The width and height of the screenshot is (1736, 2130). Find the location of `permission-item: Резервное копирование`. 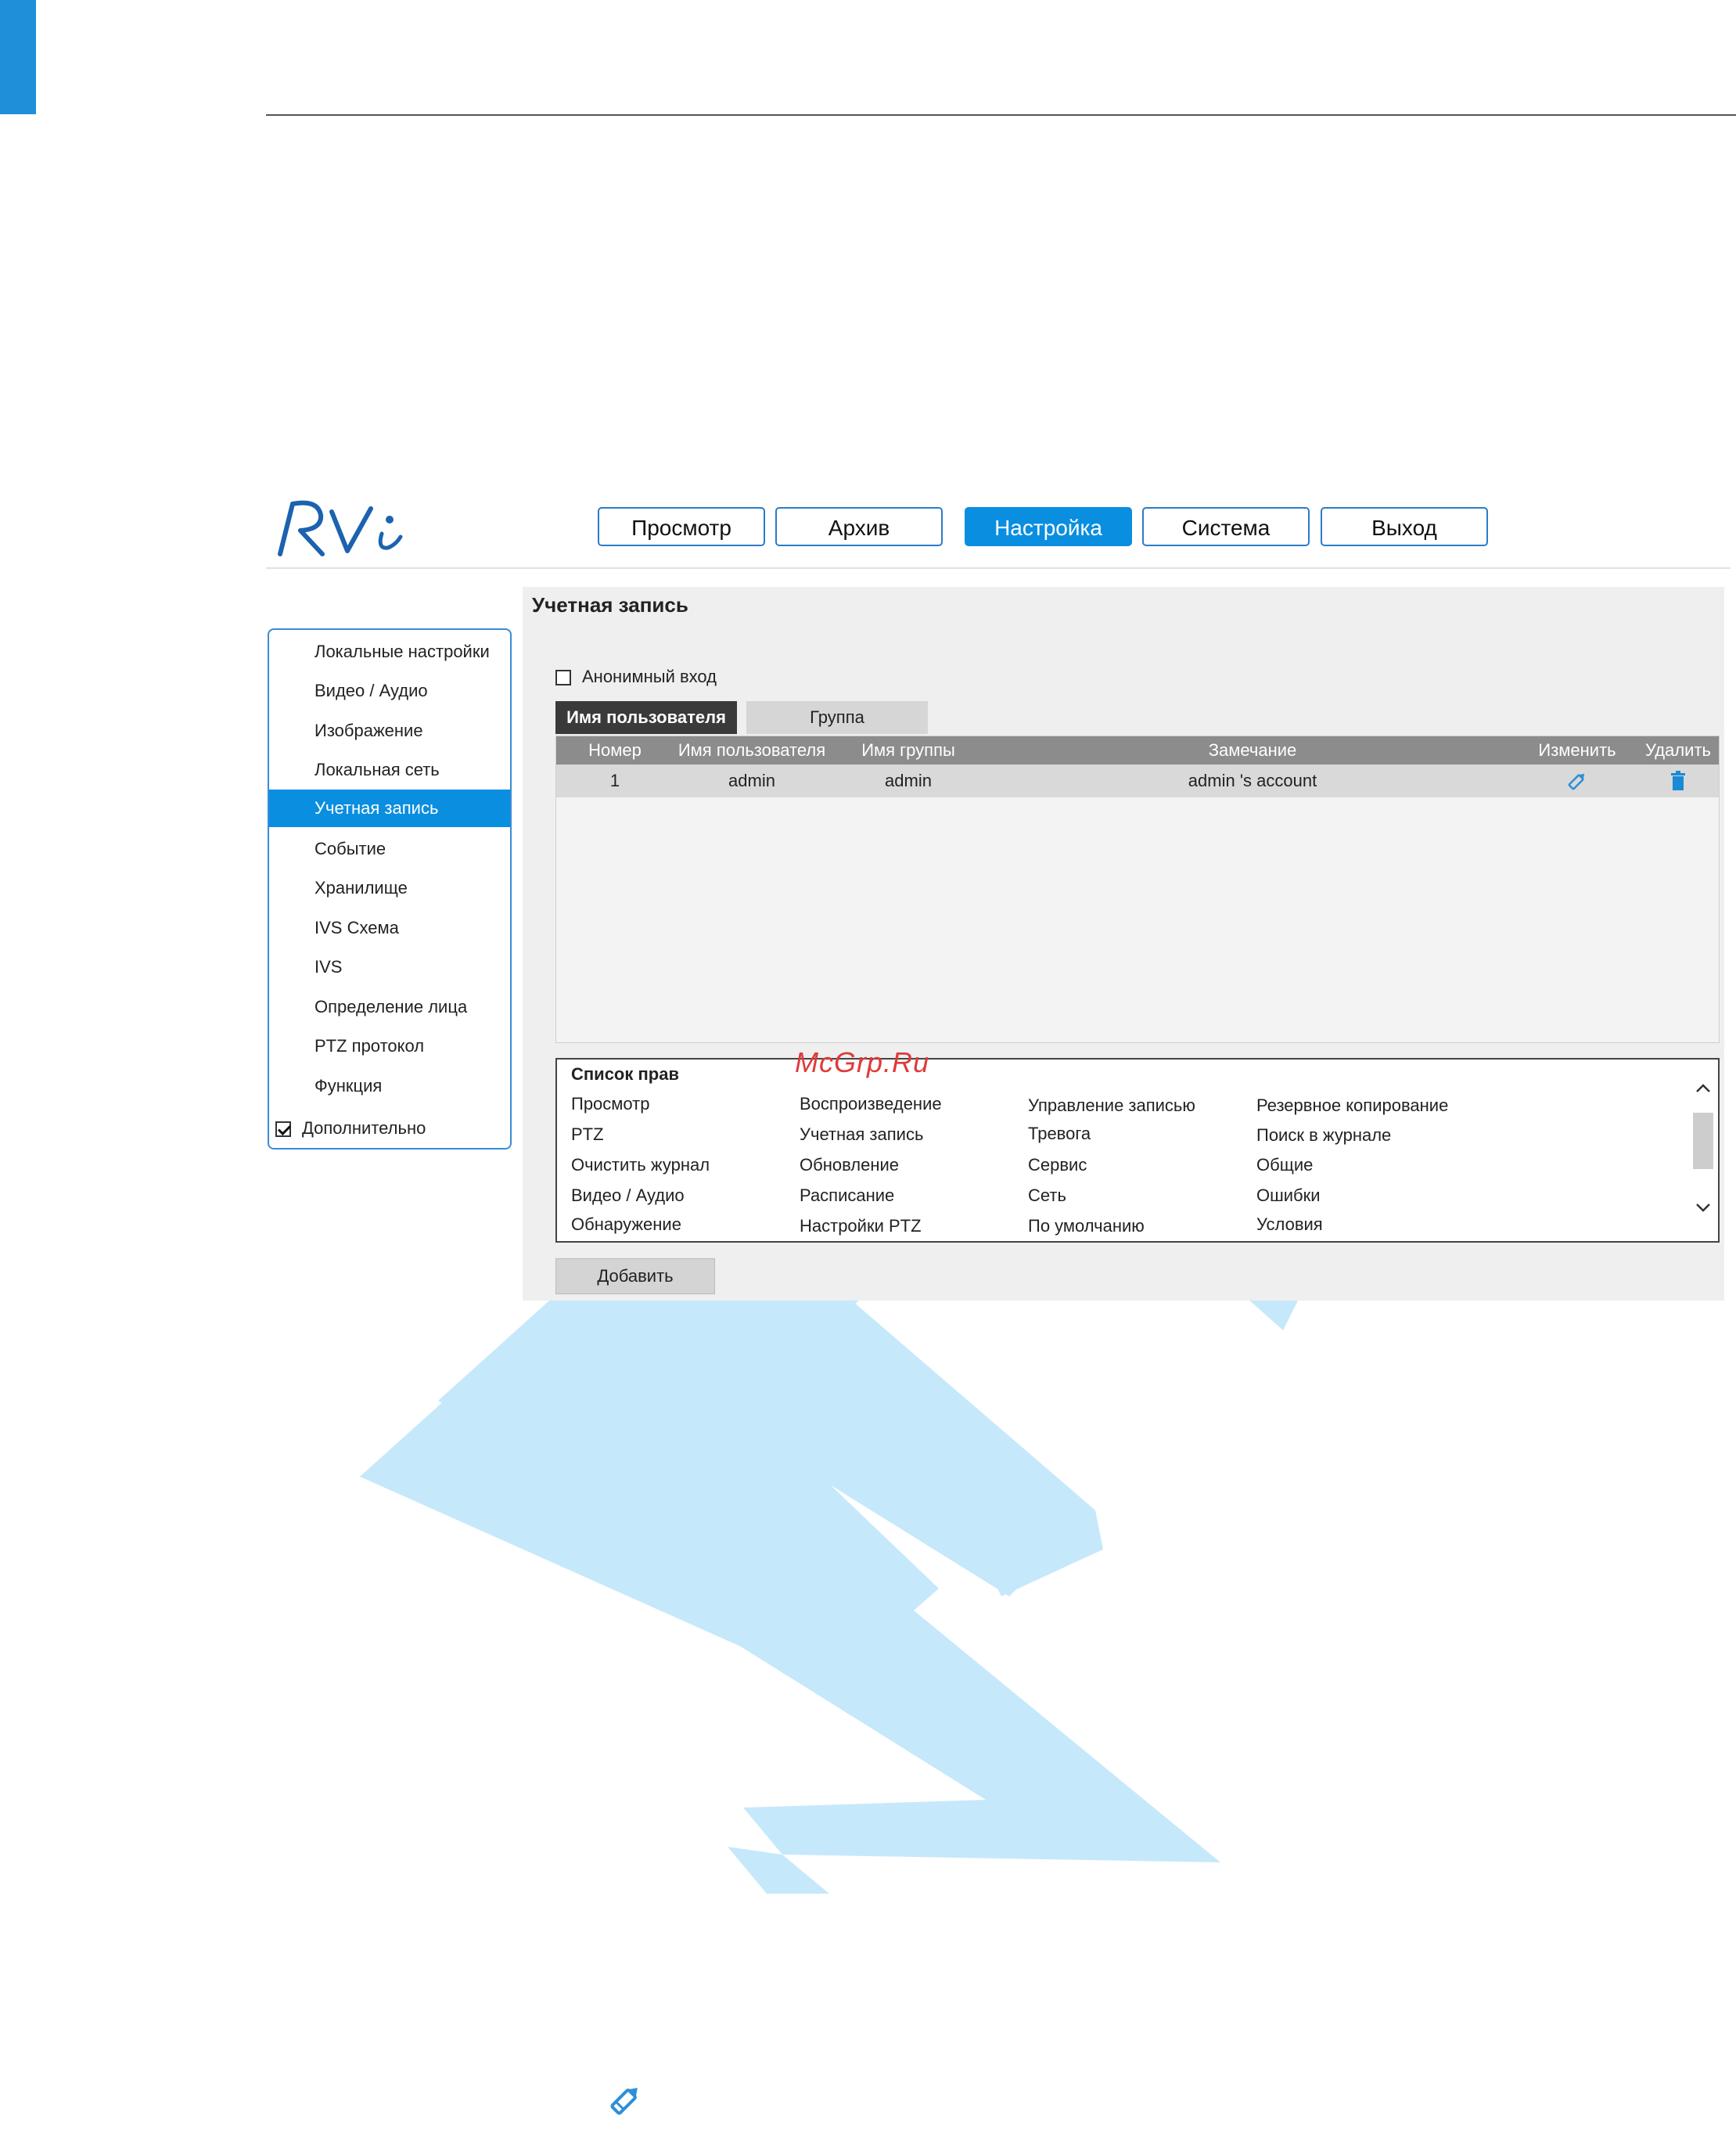

permission-item: Резервное копирование is located at coordinates (1353, 1105).